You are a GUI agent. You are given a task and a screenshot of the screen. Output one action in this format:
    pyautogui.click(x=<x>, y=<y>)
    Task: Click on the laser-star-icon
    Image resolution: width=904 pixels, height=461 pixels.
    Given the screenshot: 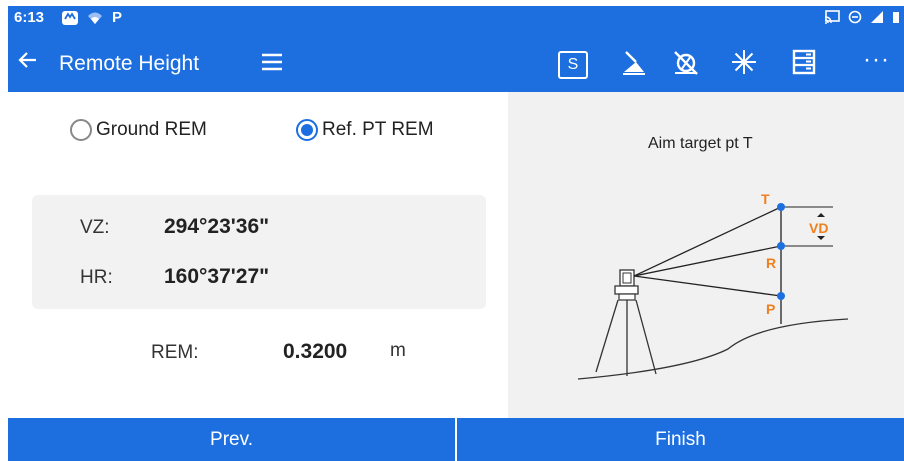 What is the action you would take?
    pyautogui.click(x=744, y=62)
    